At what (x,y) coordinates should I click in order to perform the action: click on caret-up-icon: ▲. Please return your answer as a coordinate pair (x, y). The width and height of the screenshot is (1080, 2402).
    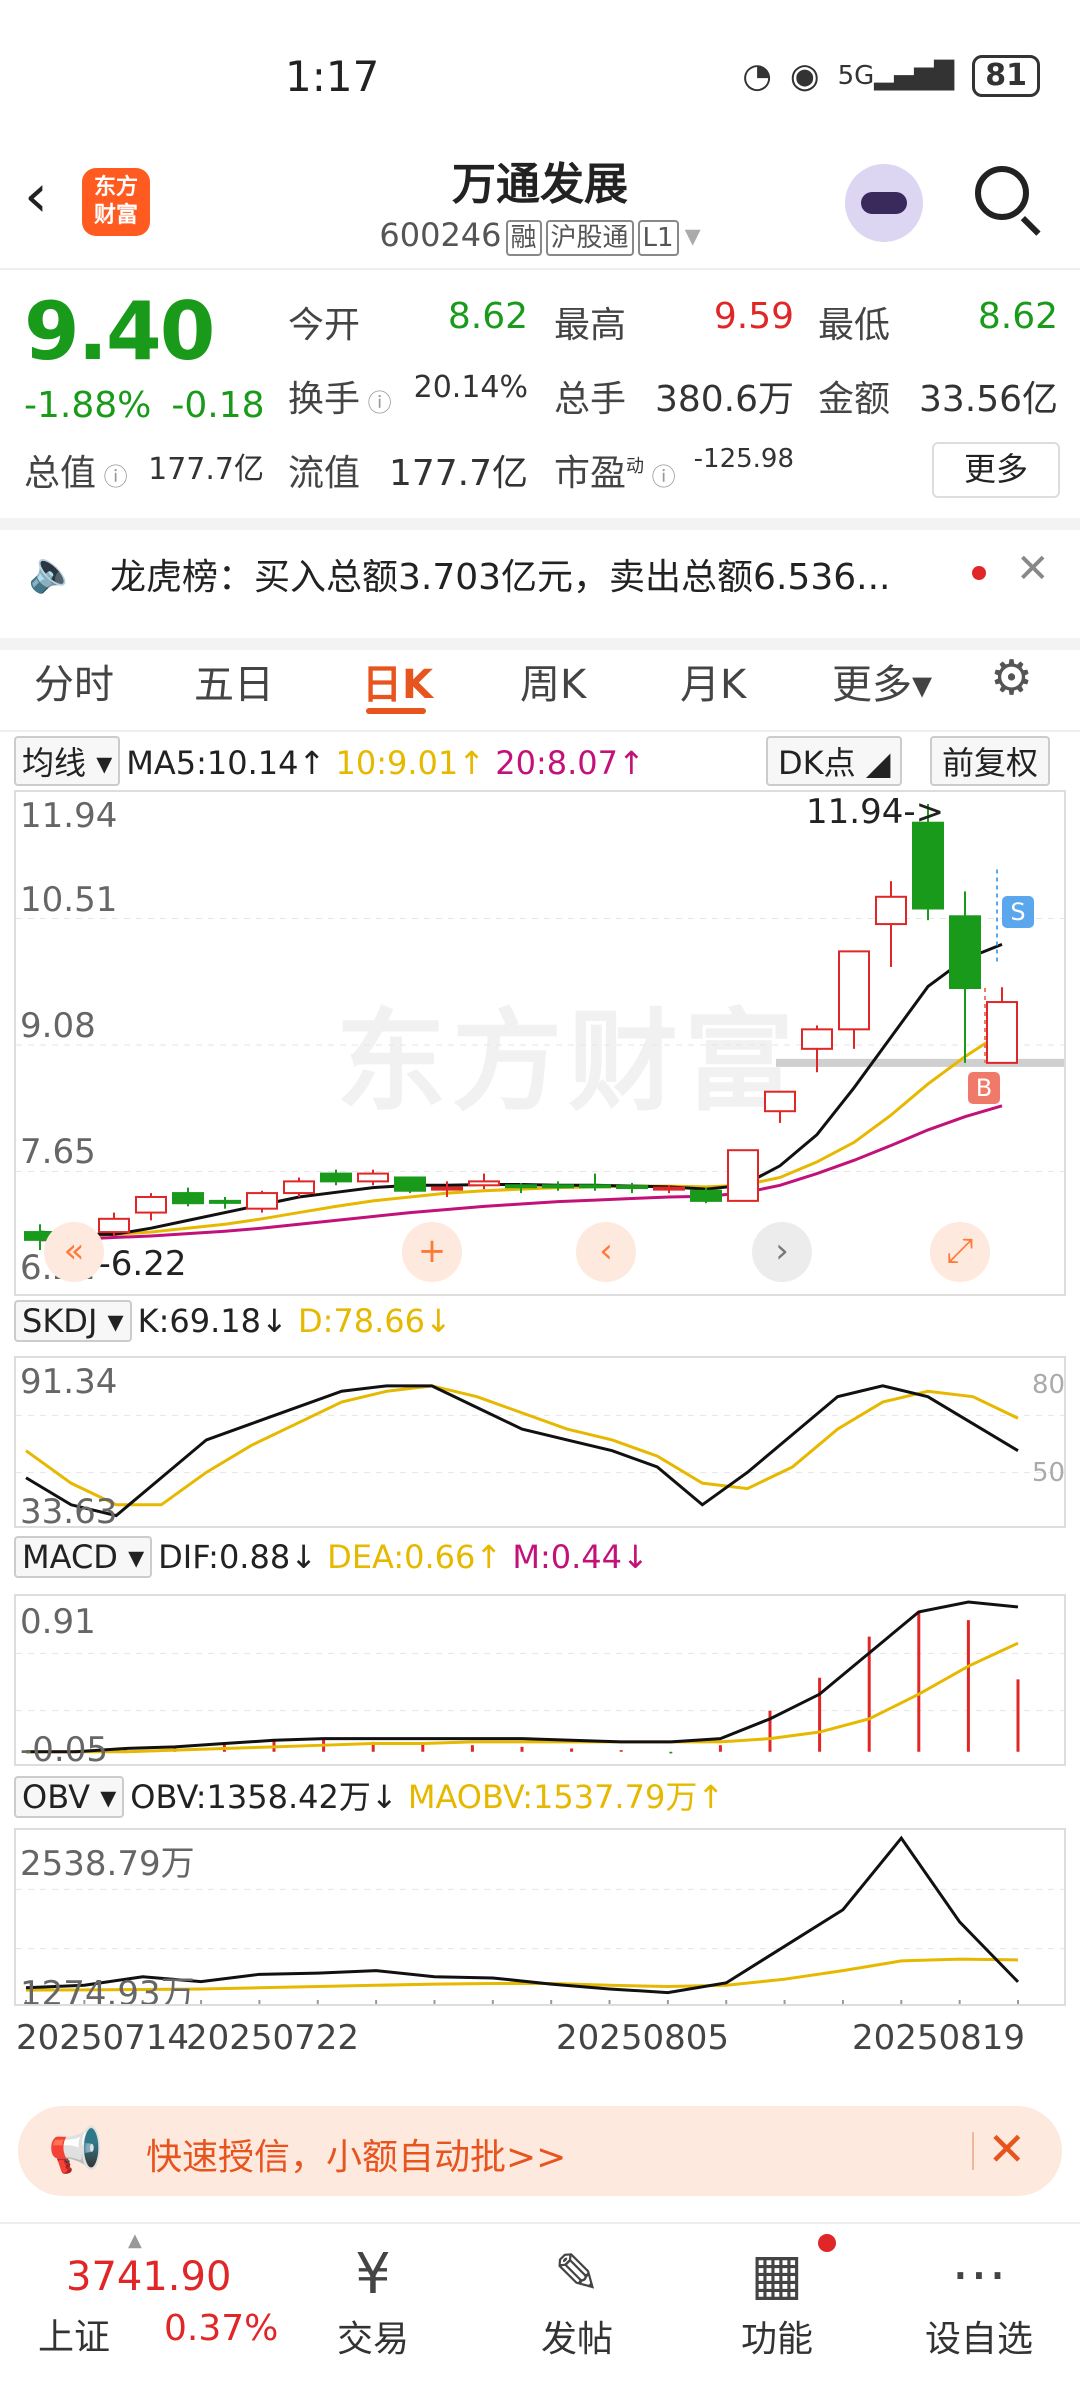
    Looking at the image, I should click on (135, 2240).